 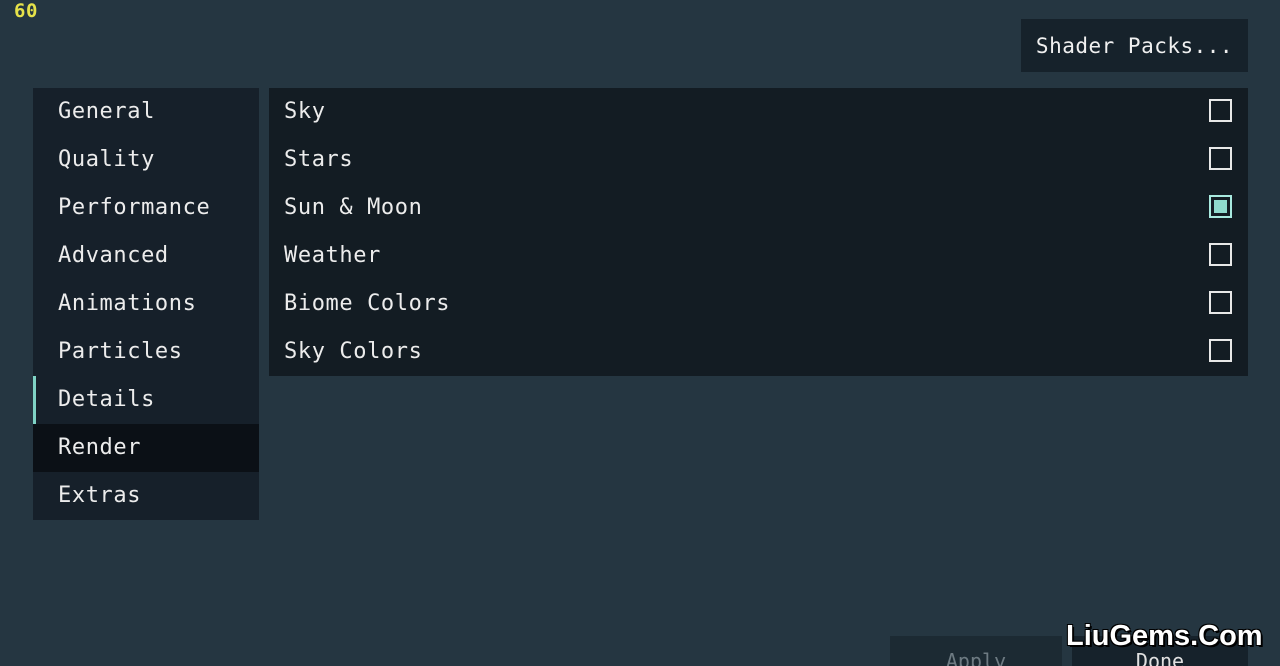 What do you see at coordinates (758, 208) in the screenshot?
I see `option-row-sun-moon: Sun & Moon` at bounding box center [758, 208].